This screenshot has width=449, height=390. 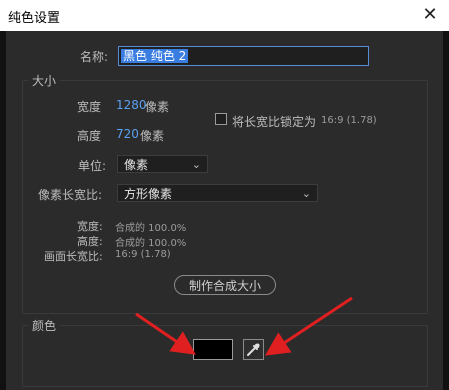 What do you see at coordinates (244, 326) in the screenshot?
I see `annotation-arrows` at bounding box center [244, 326].